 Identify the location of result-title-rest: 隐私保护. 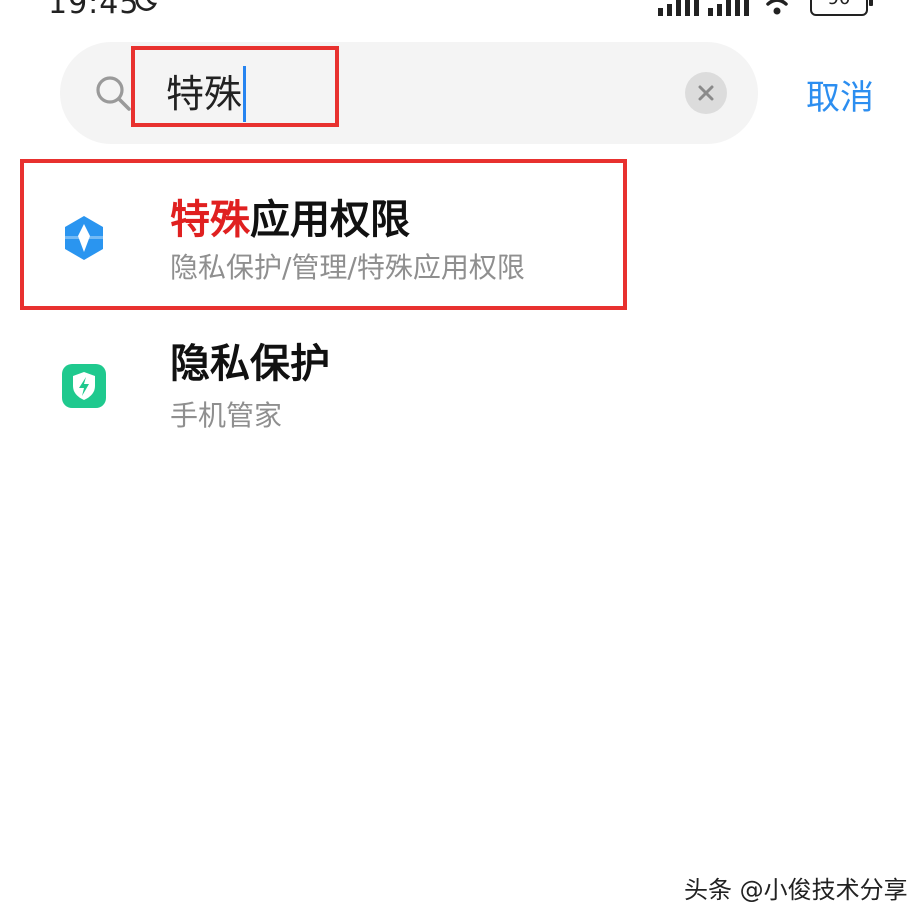
(250, 364).